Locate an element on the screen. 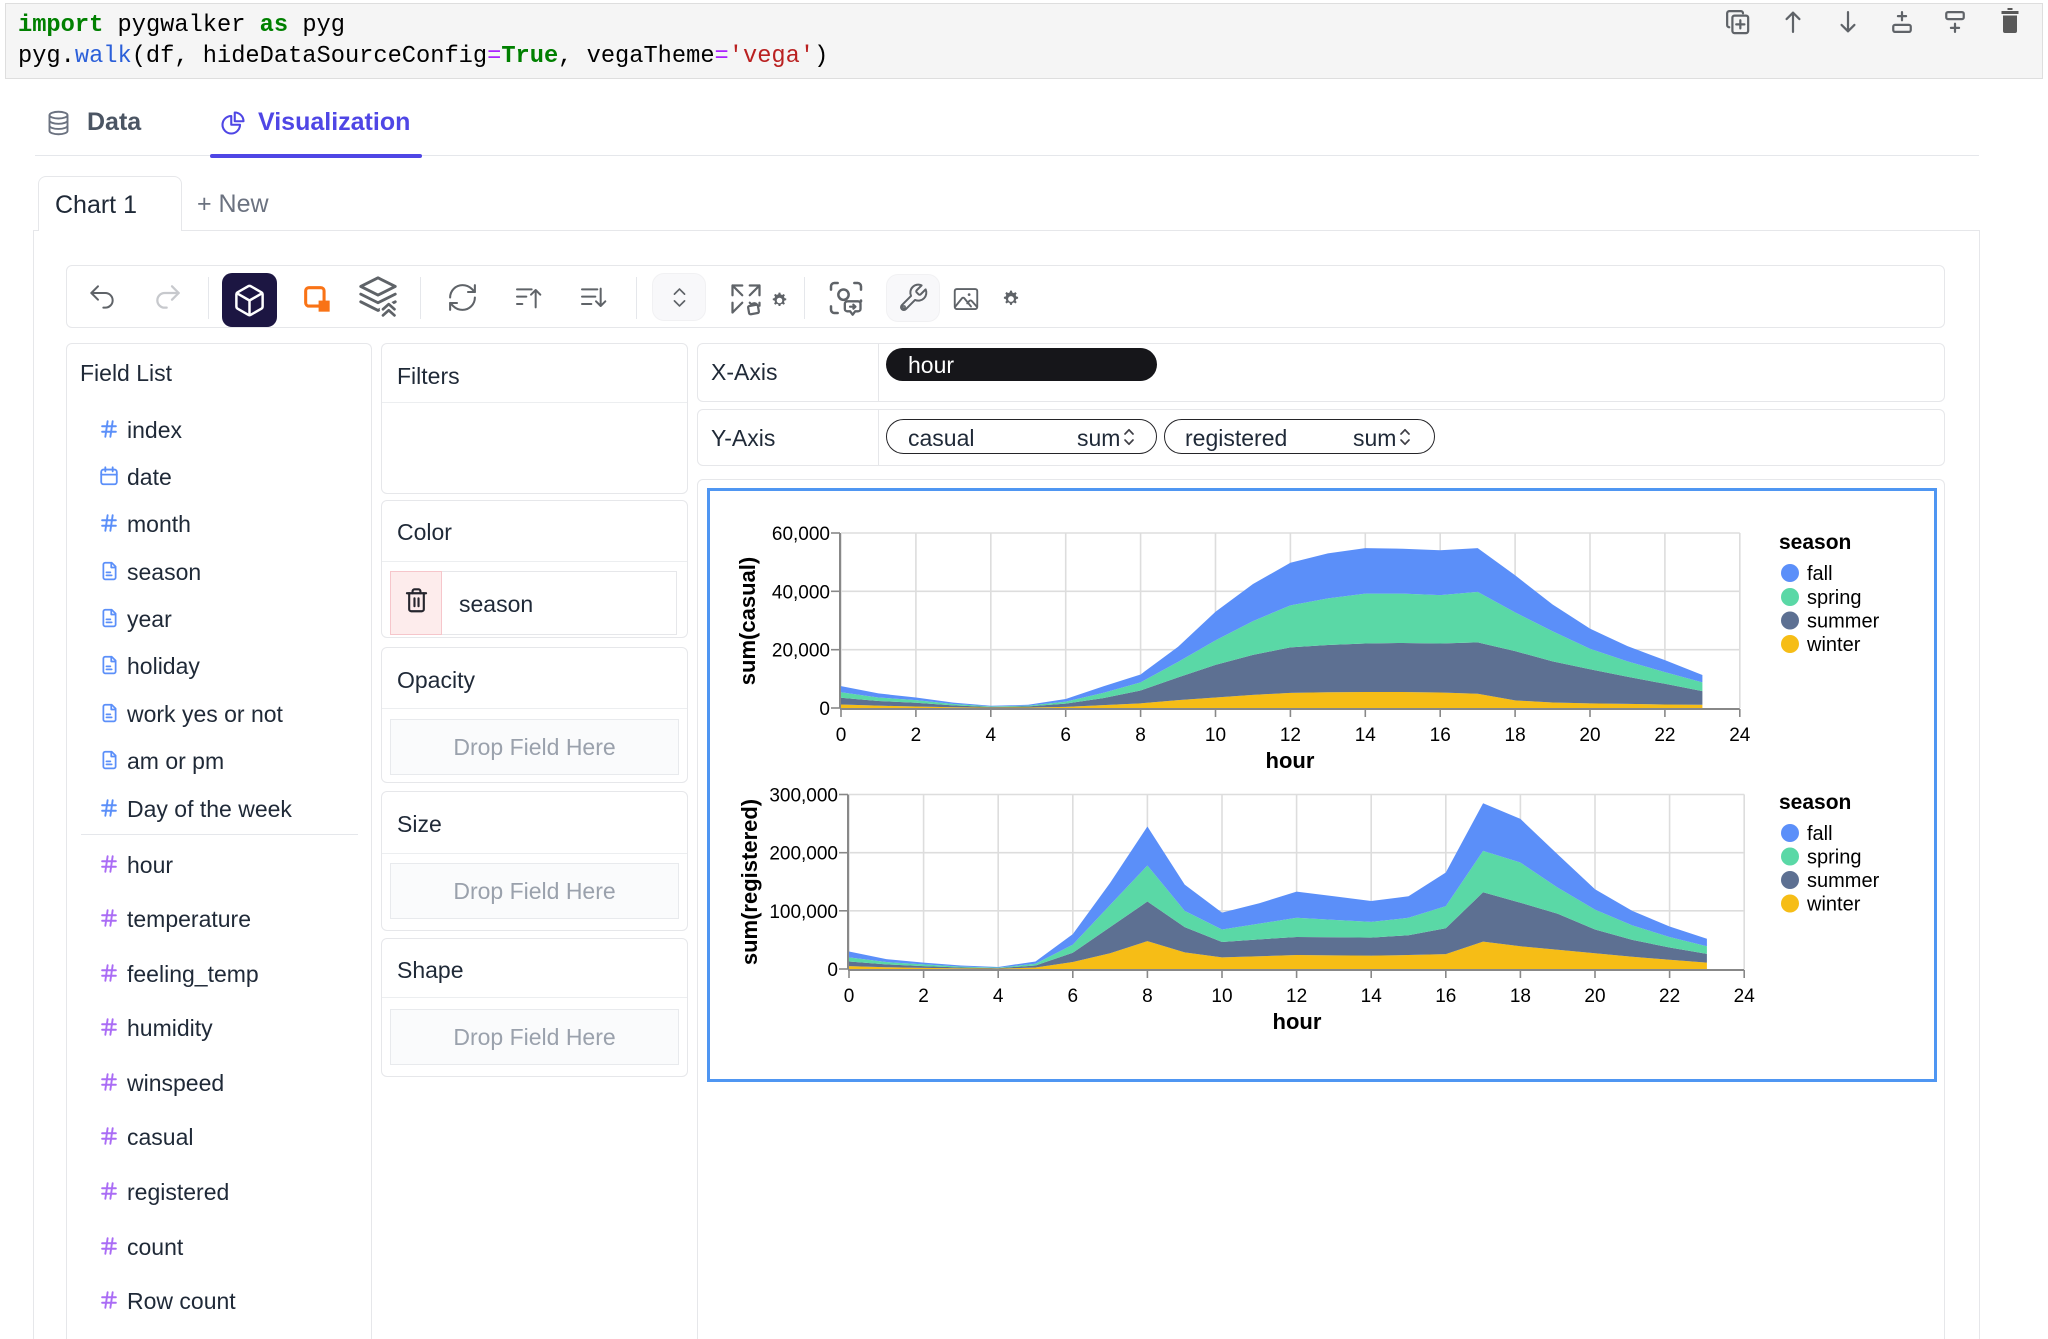  svg-text: 300,000 is located at coordinates (803, 796).